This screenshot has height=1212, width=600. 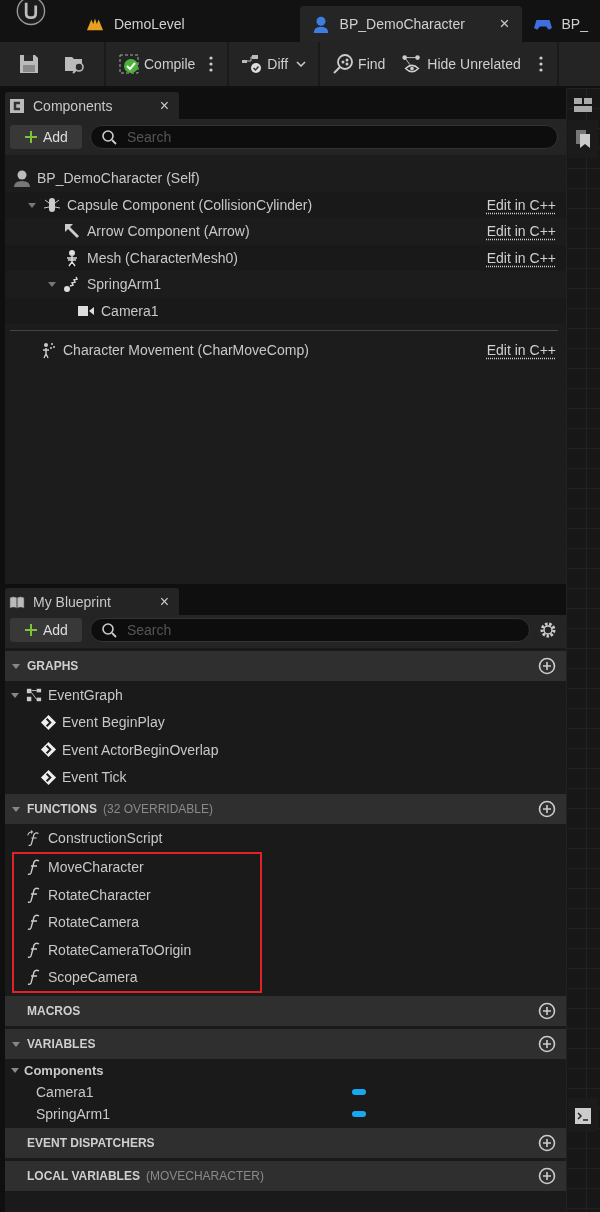 I want to click on hide-unrelated-button: Hide Unrelated, so click(x=461, y=64).